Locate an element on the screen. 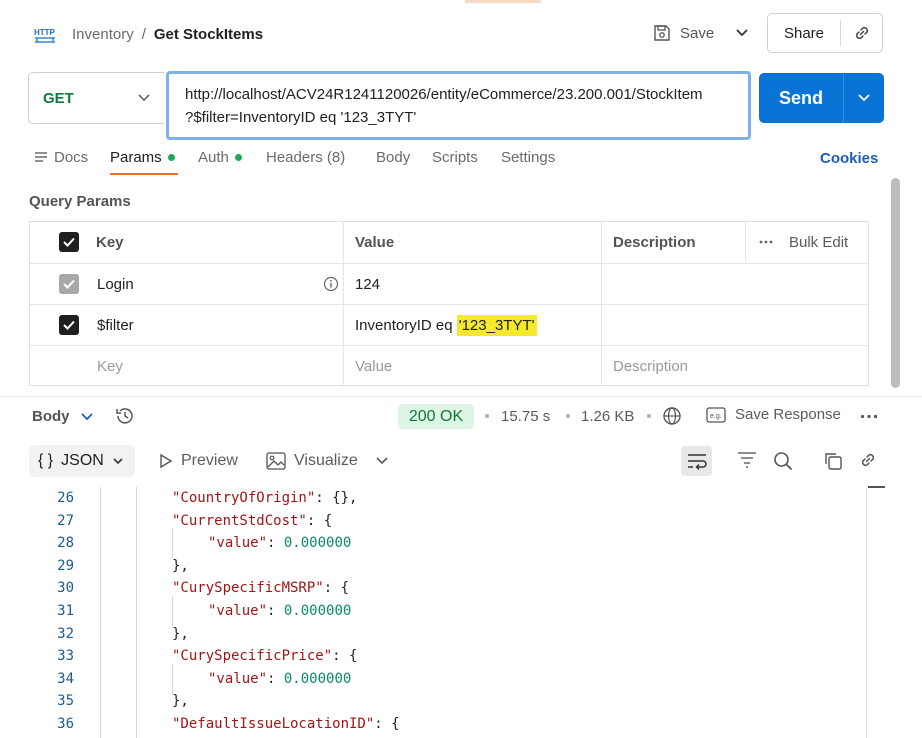 This screenshot has height=738, width=922. line-number: 29 is located at coordinates (65, 565).